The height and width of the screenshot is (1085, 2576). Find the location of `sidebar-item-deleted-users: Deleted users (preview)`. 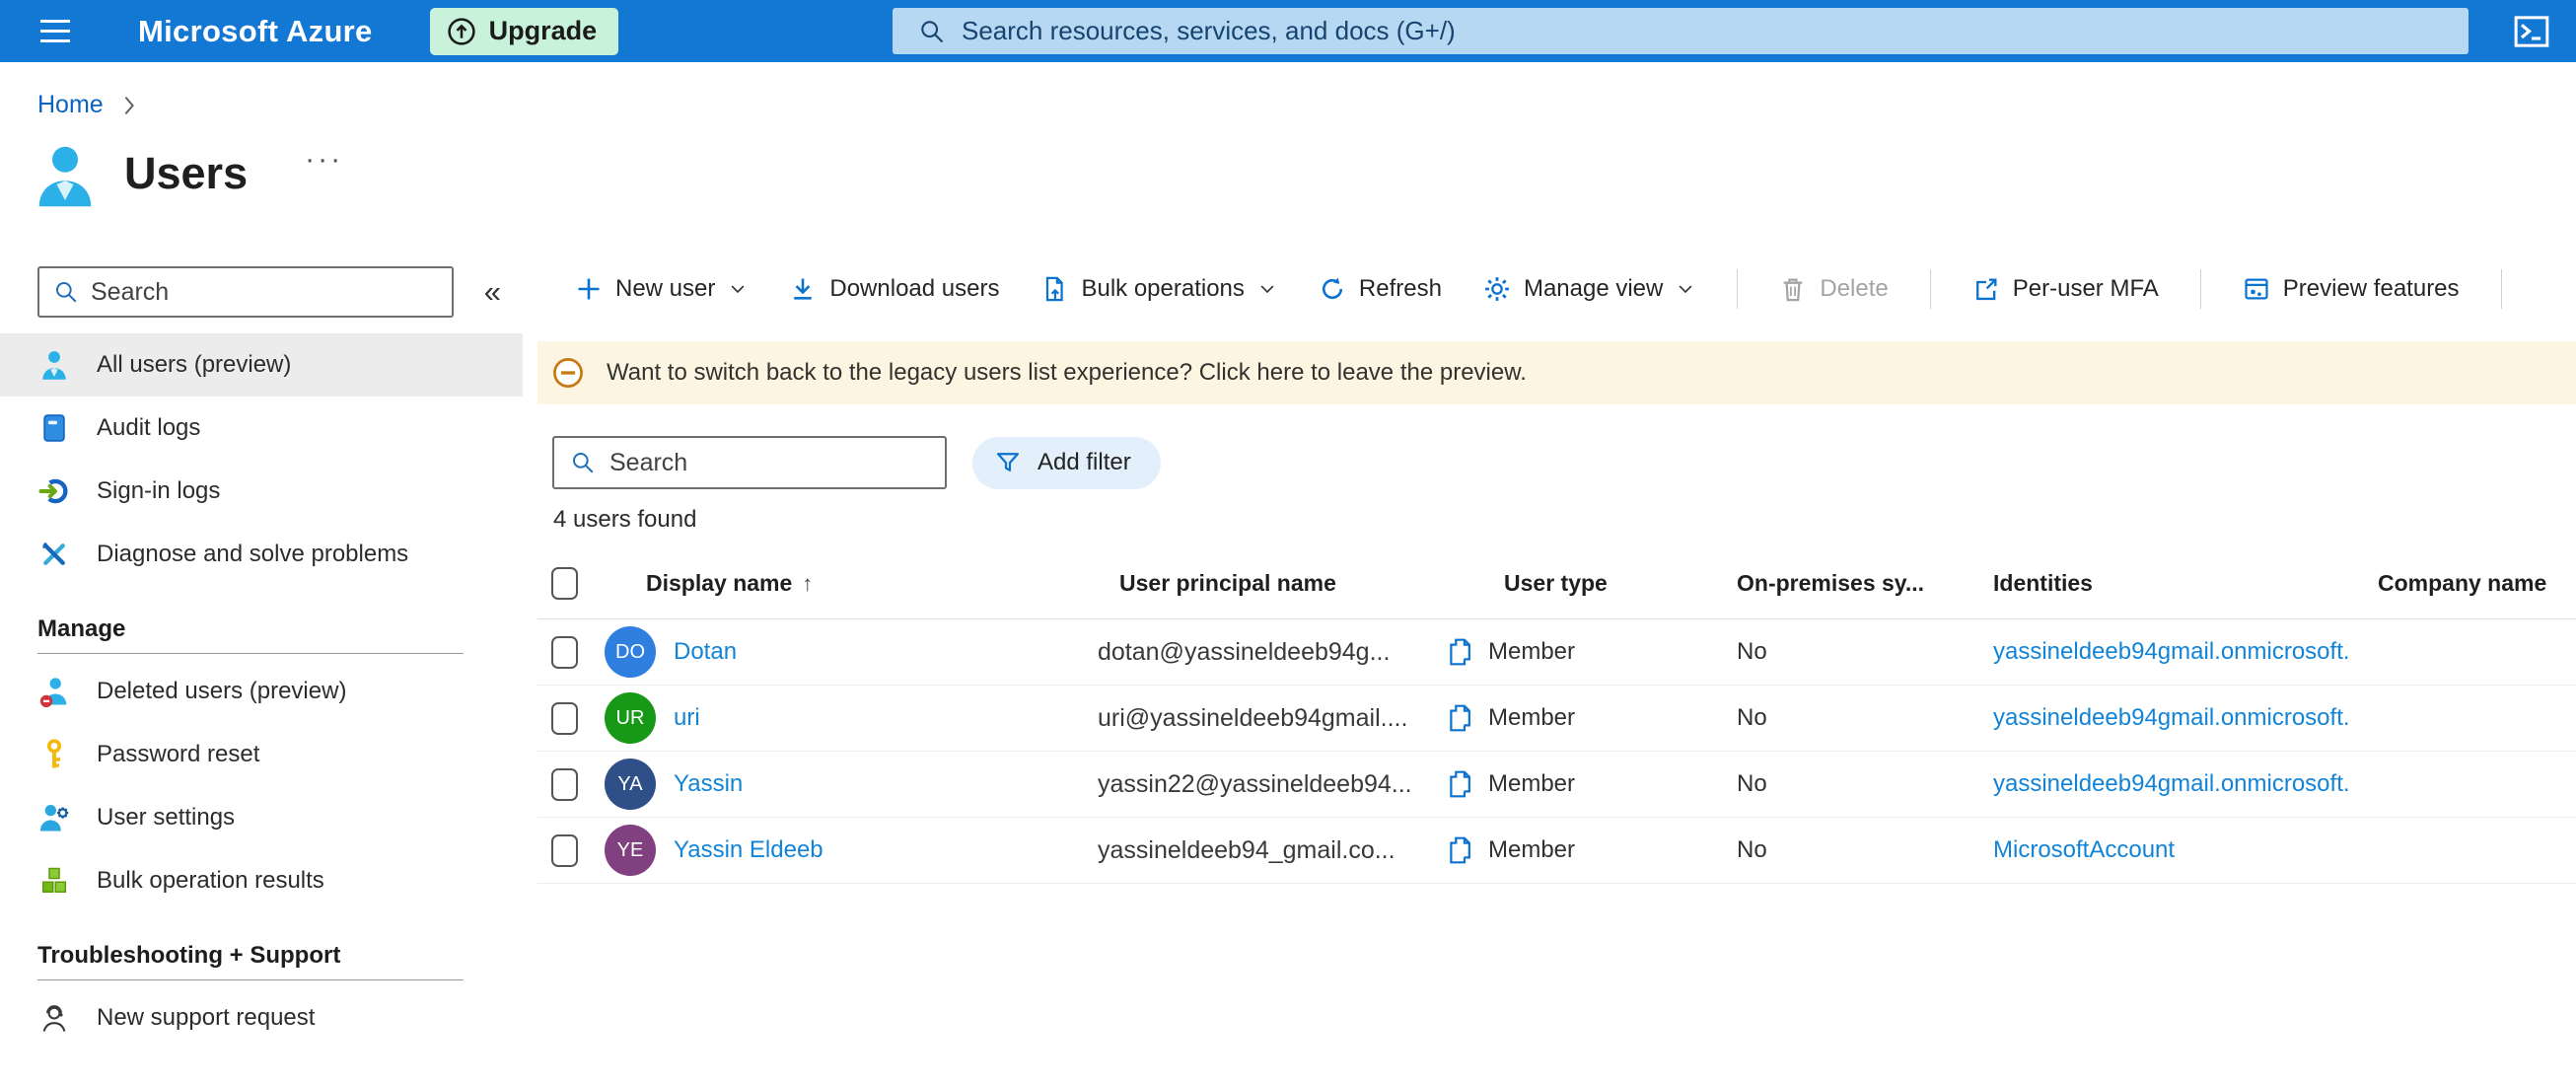

sidebar-item-deleted-users: Deleted users (preview) is located at coordinates (261, 691).